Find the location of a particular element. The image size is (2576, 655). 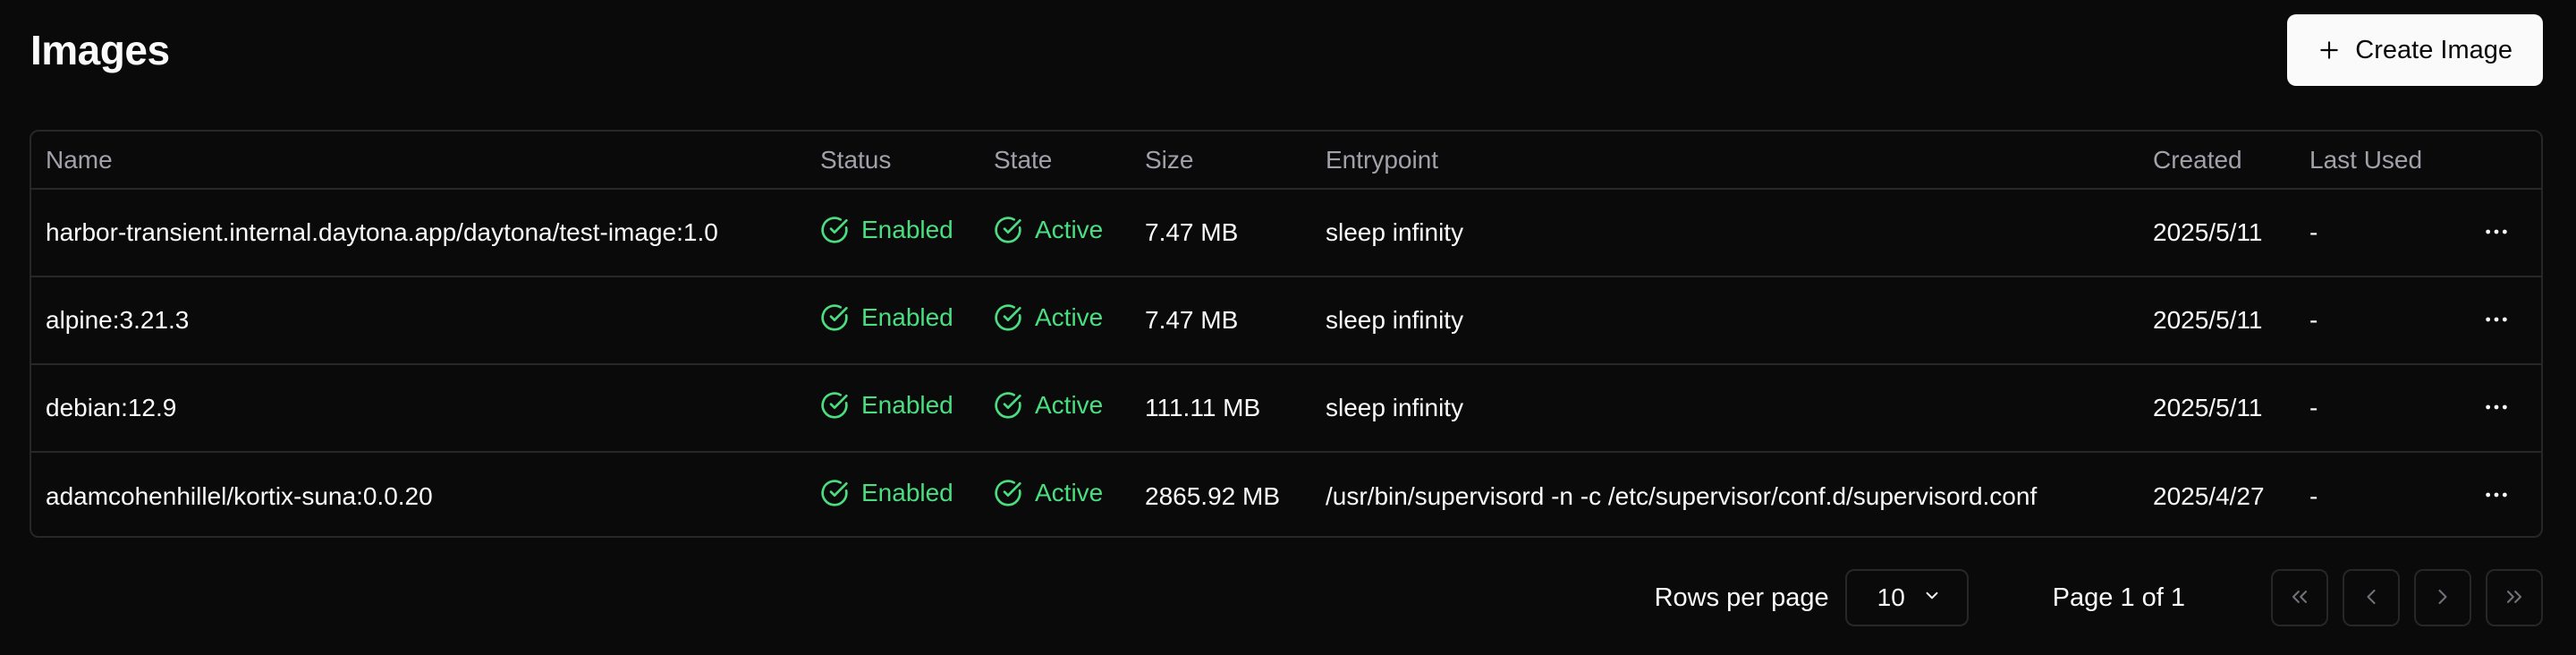

next-page-button is located at coordinates (2442, 598).